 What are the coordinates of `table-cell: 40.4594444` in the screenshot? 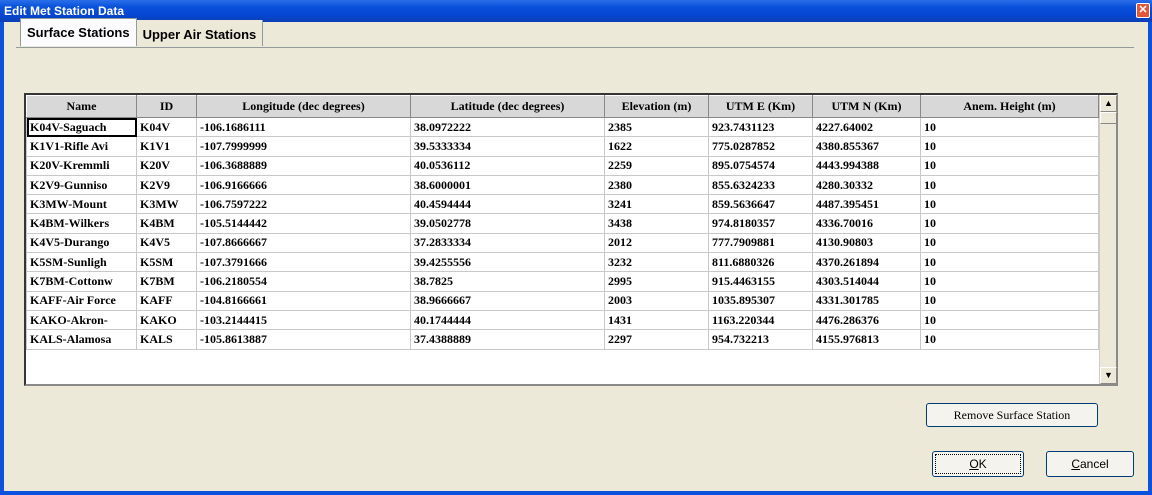 It's located at (507, 204).